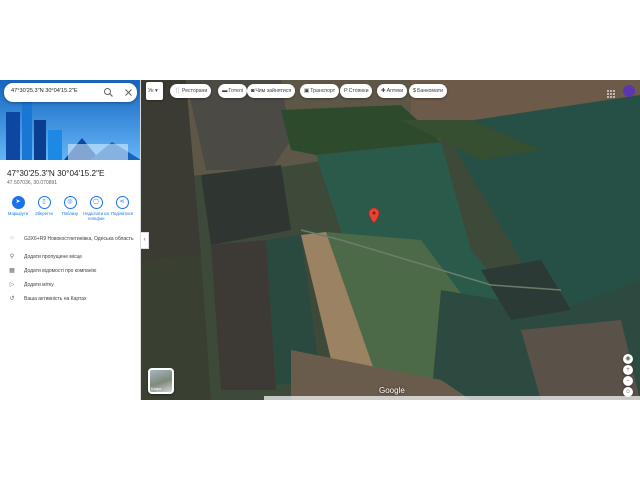 Image resolution: width=640 pixels, height=480 pixels. Describe the element at coordinates (12, 257) in the screenshot. I see `add-place-icon: ⚲` at that location.